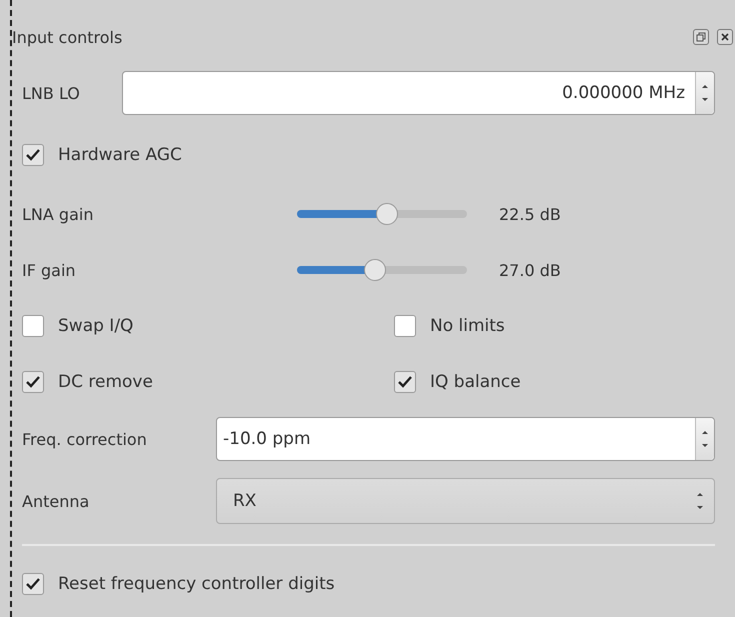 This screenshot has width=735, height=617. Describe the element at coordinates (449, 326) in the screenshot. I see `checkbox: No limits` at that location.